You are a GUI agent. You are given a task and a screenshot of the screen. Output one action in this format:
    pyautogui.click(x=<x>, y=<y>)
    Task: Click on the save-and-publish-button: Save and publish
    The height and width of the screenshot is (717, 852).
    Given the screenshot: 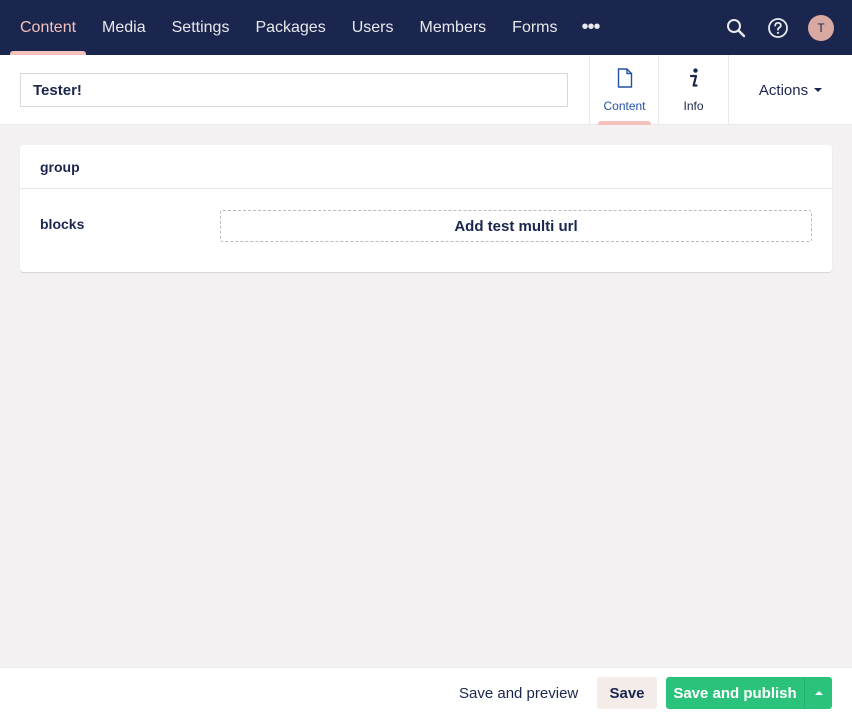 What is the action you would take?
    pyautogui.click(x=735, y=693)
    